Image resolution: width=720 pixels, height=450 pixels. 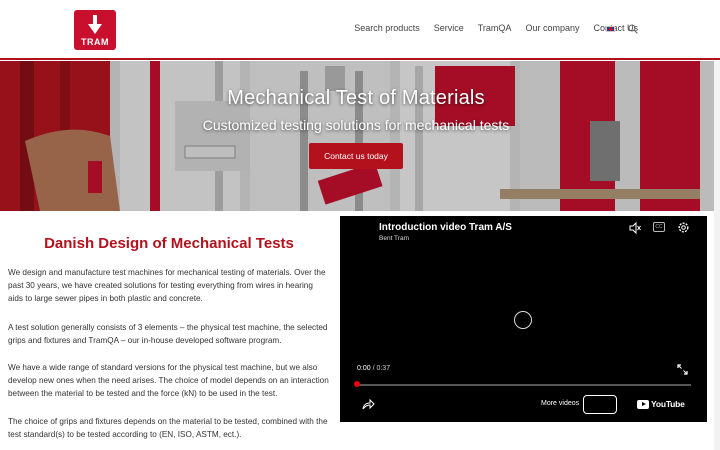 What do you see at coordinates (643, 404) in the screenshot?
I see `youtube-play-icon` at bounding box center [643, 404].